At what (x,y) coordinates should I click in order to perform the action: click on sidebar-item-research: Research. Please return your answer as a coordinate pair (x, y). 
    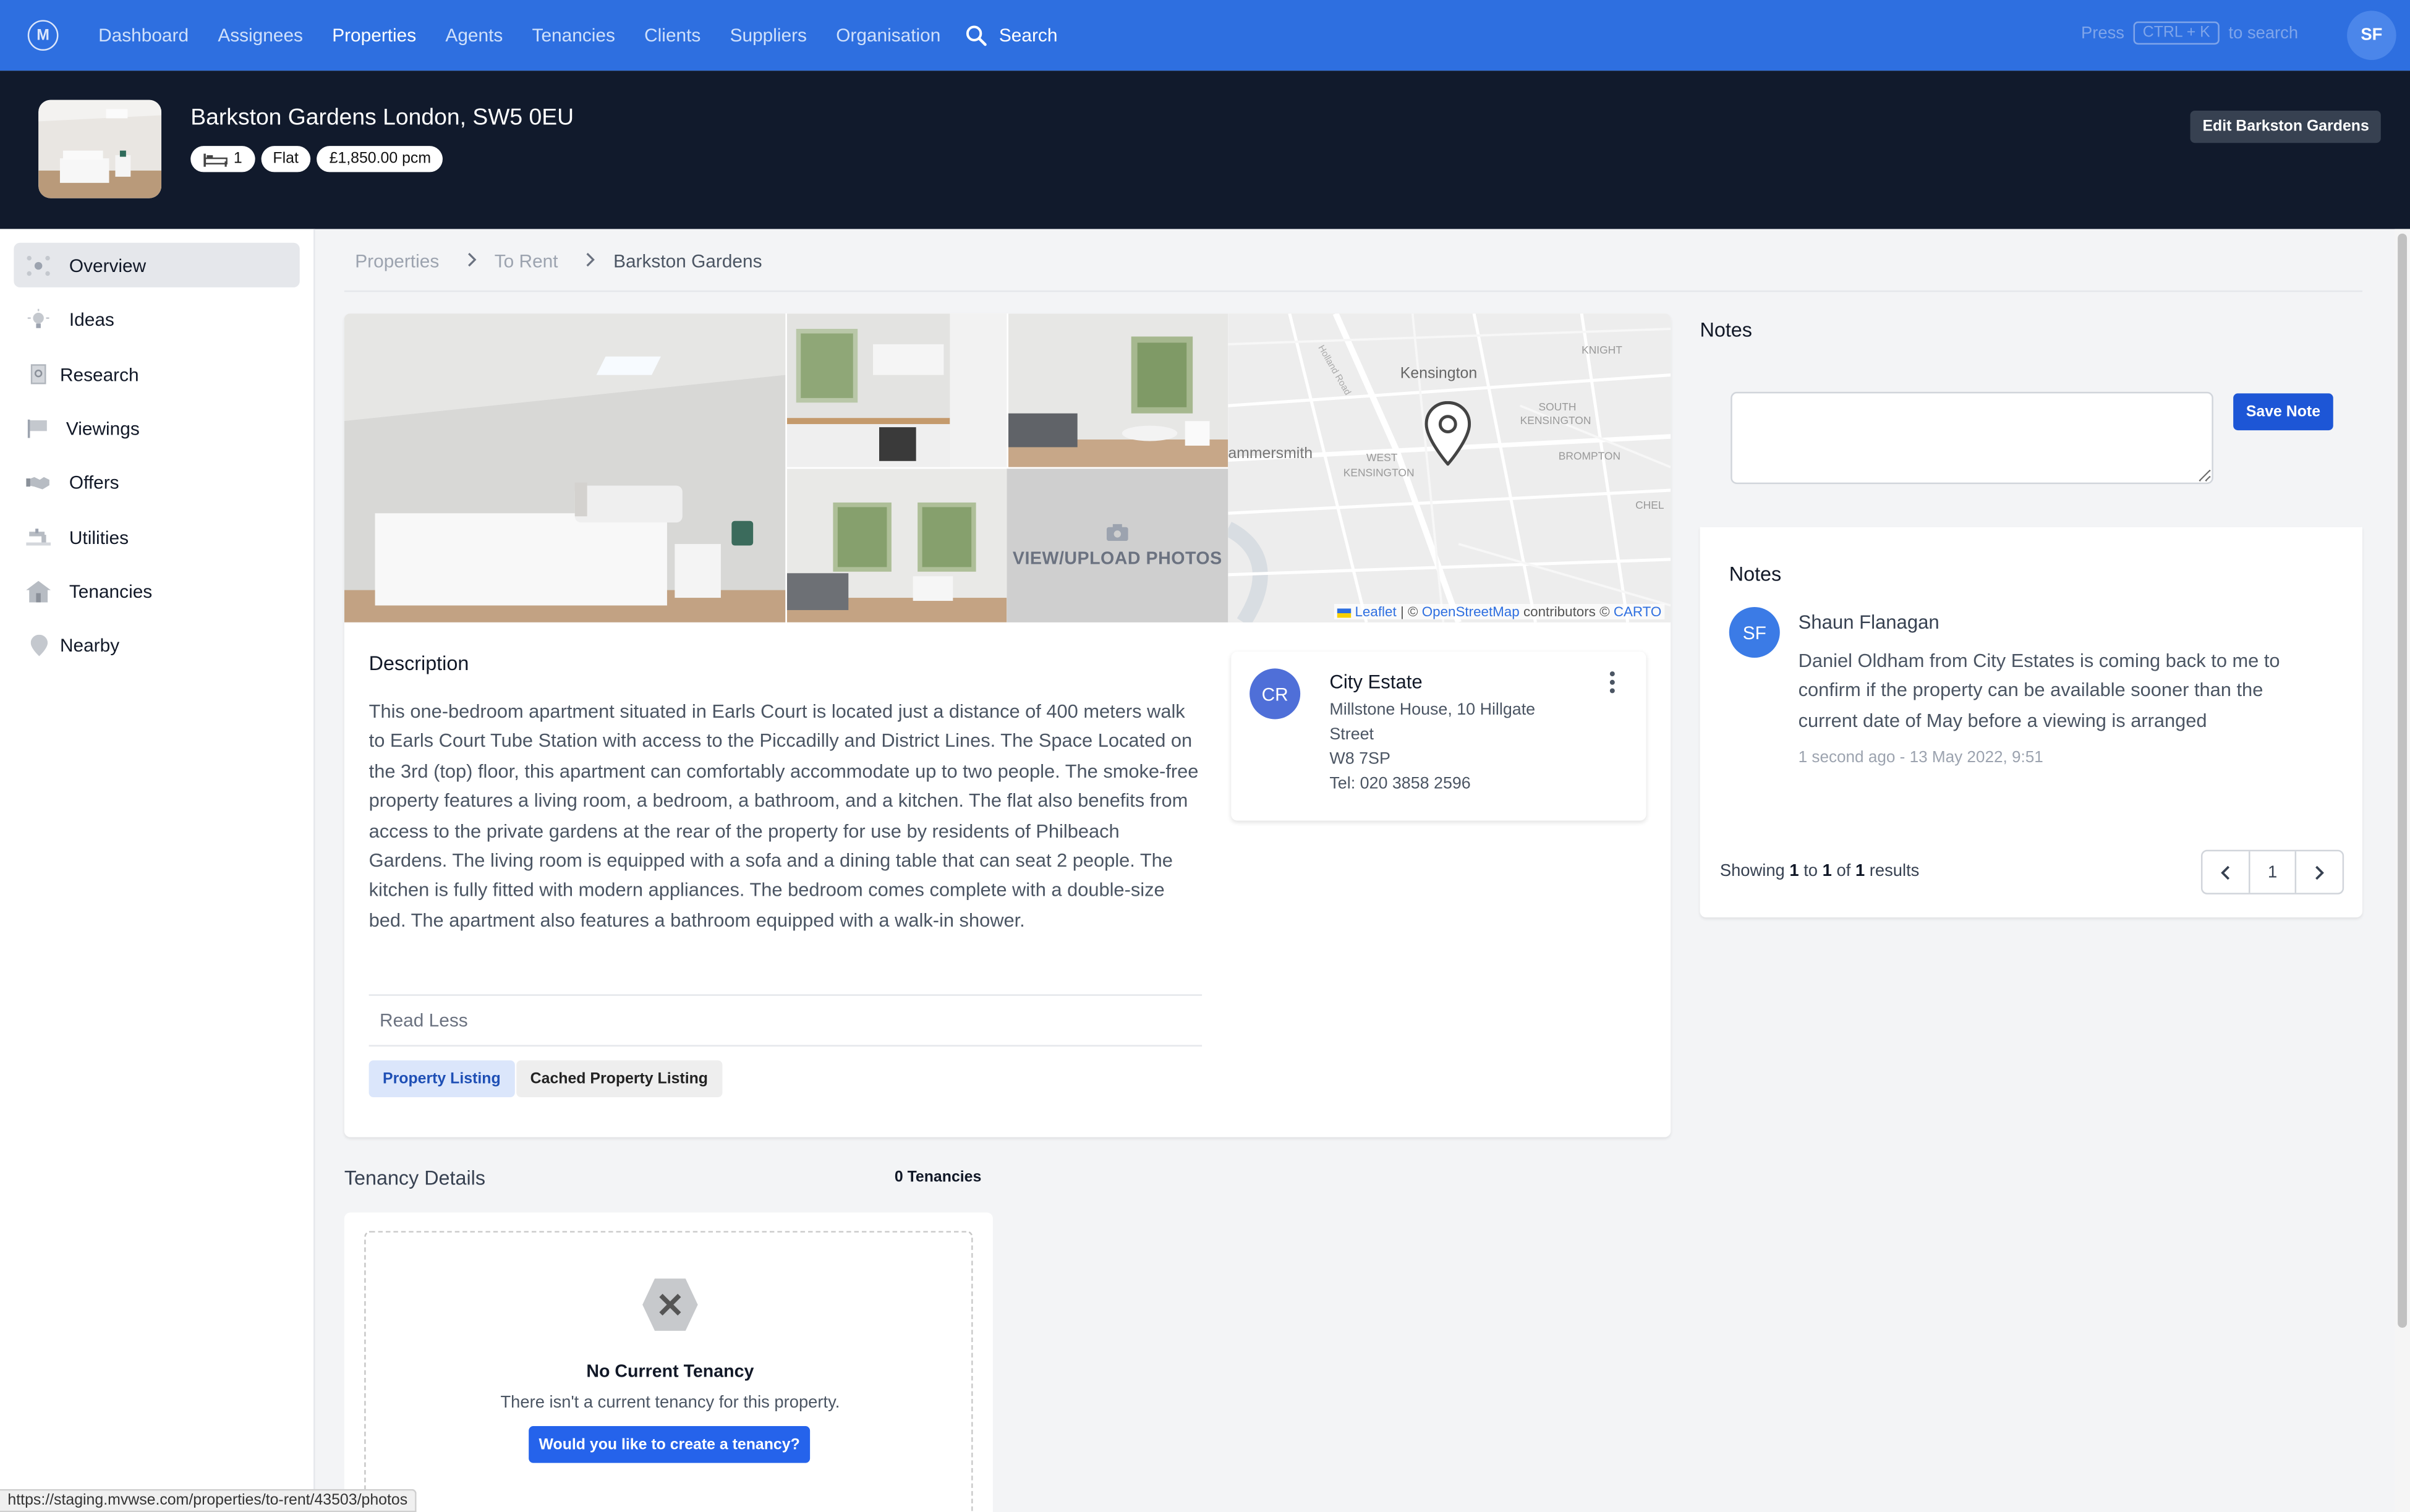
    Looking at the image, I should click on (156, 374).